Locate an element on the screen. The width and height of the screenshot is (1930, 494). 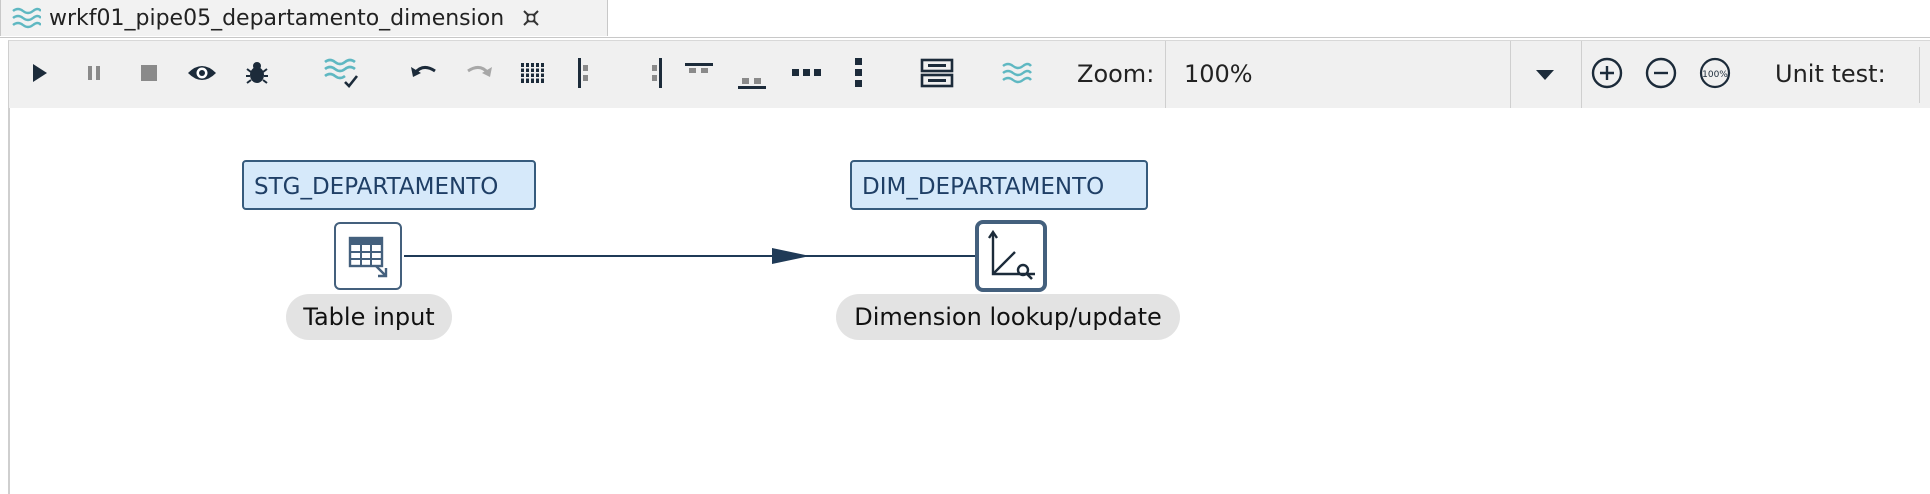
pipeline-toolbar: Zoom: 100% 100% Unit test: is located at coordinates (969, 74).